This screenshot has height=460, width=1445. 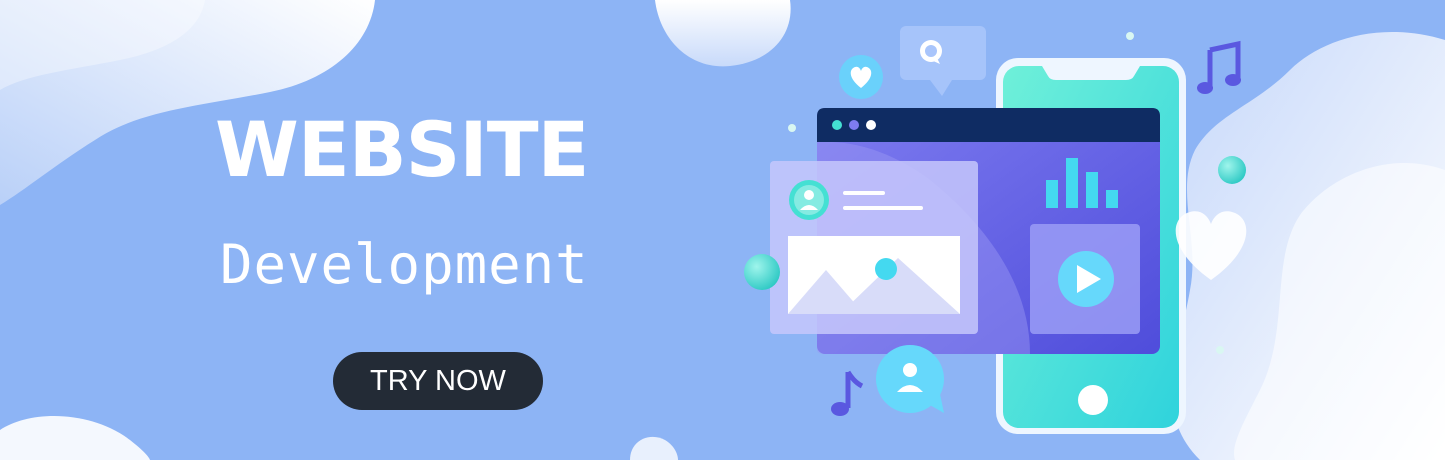 I want to click on user-icon, so click(x=809, y=200).